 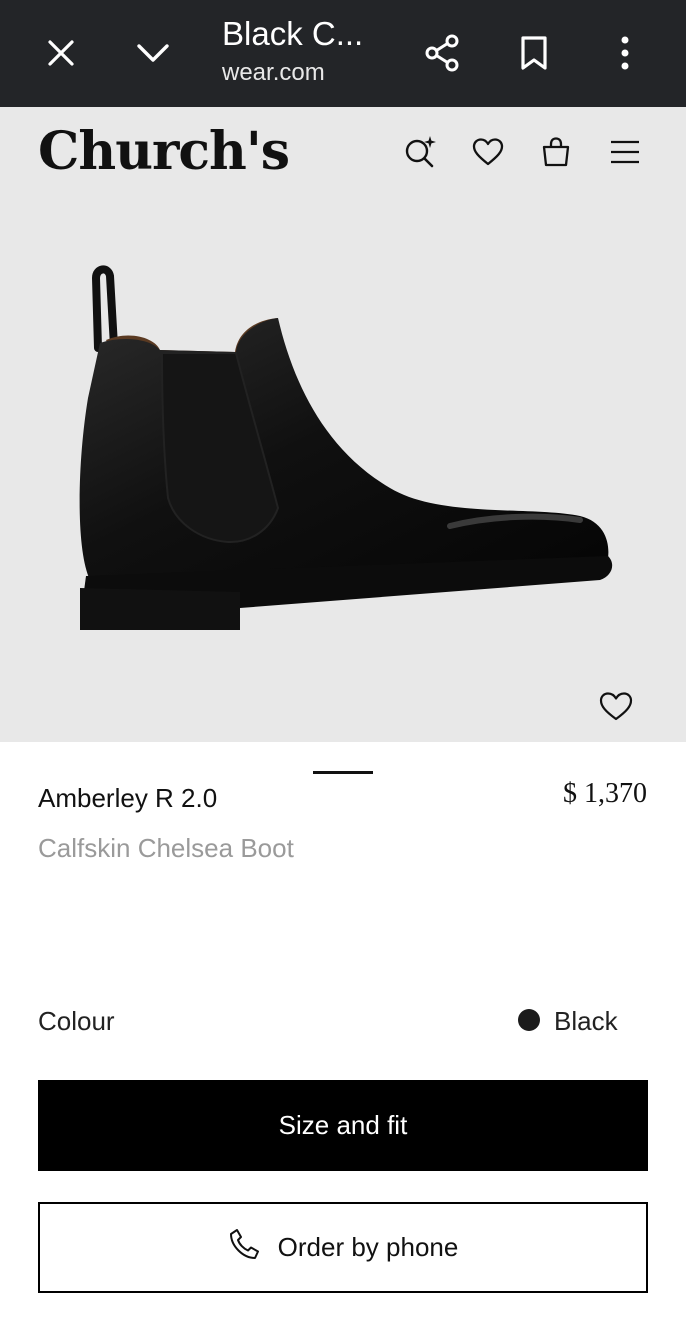 I want to click on phone-icon, so click(x=245, y=1247).